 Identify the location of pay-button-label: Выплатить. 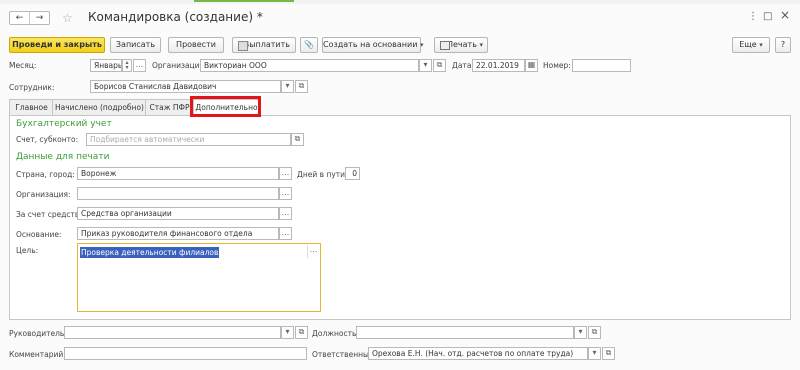
(266, 44).